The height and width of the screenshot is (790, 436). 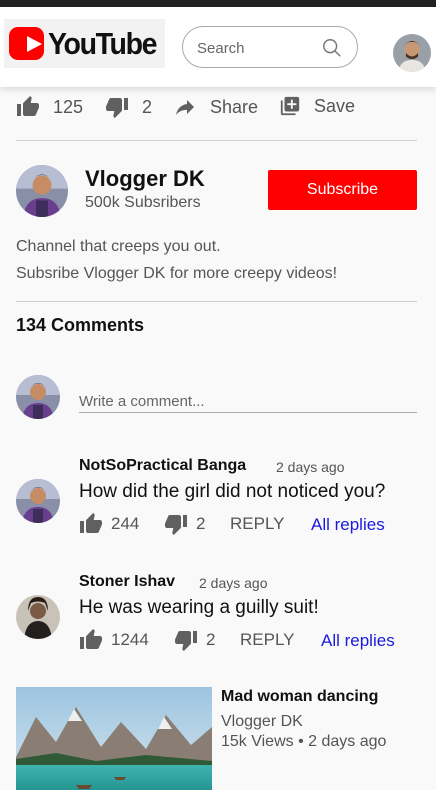 I want to click on description-line: Channel that creeps you out., so click(x=118, y=246).